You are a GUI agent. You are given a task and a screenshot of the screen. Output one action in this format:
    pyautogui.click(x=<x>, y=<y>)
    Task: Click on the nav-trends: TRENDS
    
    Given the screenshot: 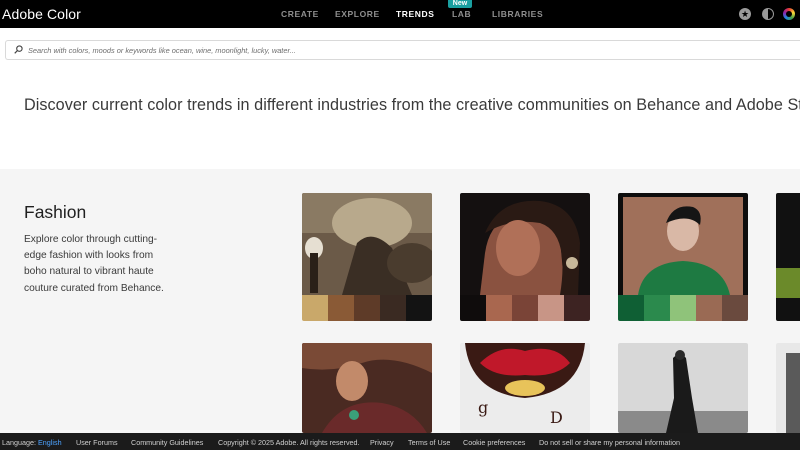 What is the action you would take?
    pyautogui.click(x=415, y=14)
    